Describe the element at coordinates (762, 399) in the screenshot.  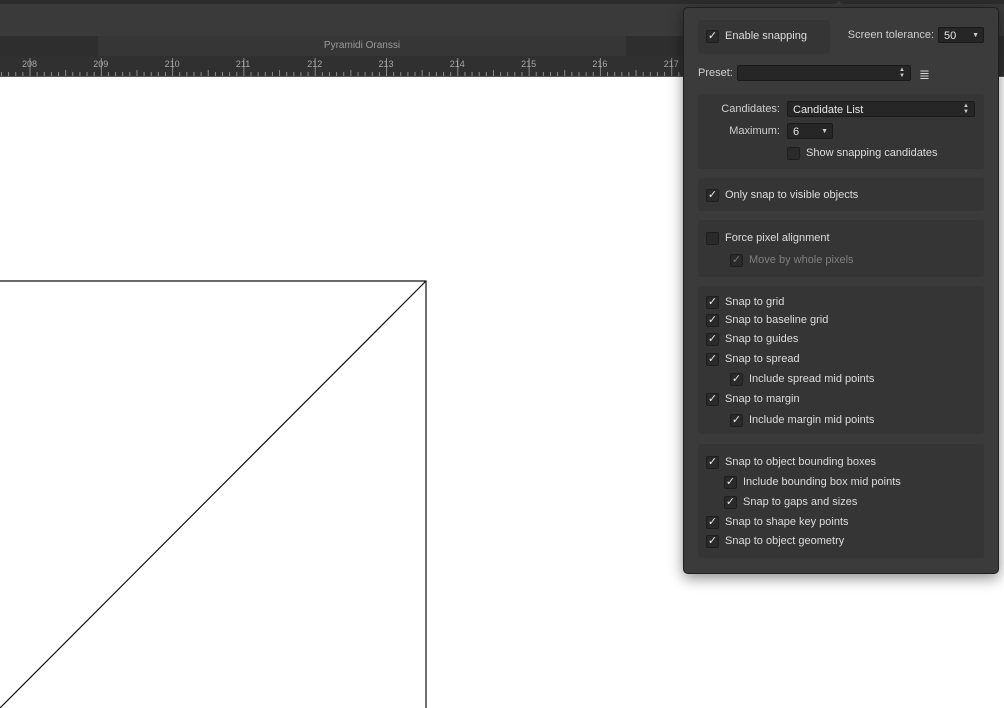
I see `snap-option-label: Snap to margin` at that location.